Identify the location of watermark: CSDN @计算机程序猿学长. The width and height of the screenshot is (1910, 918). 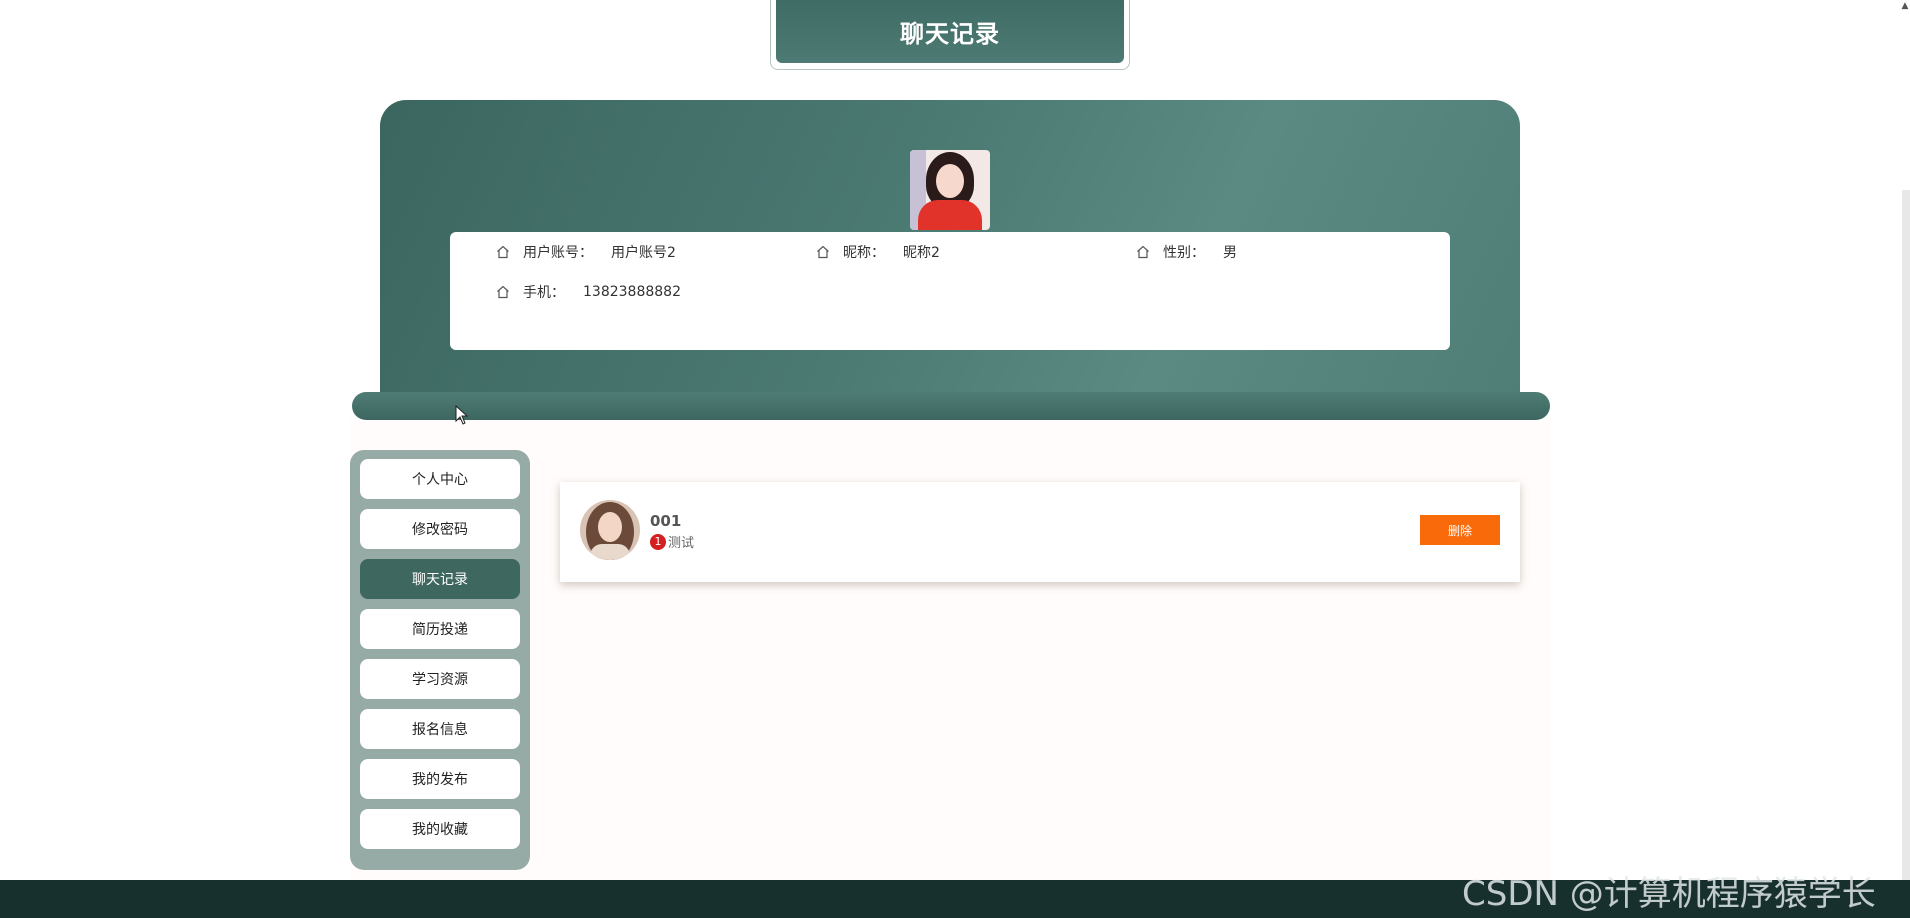
(1669, 894).